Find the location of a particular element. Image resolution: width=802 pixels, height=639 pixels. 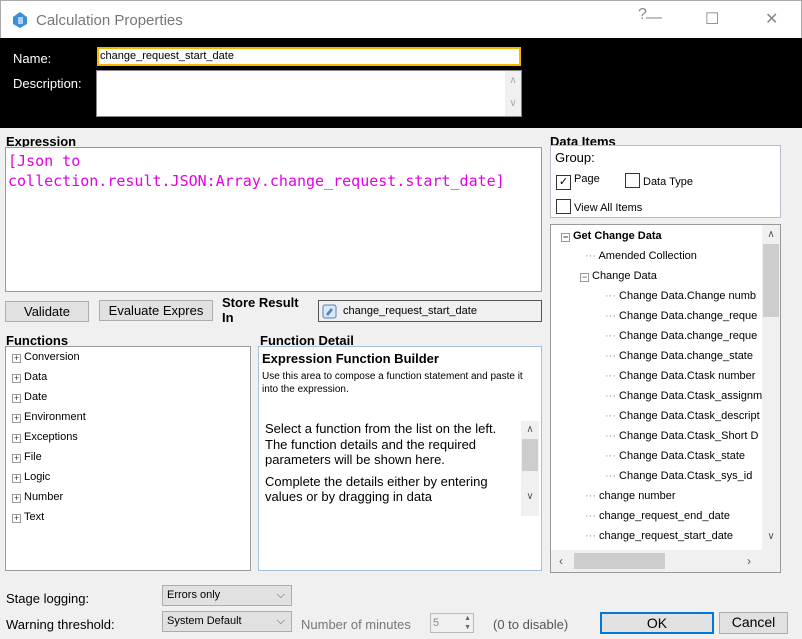

title-bar: Calculation Properties ? — ☐ ✕ is located at coordinates (401, 19).